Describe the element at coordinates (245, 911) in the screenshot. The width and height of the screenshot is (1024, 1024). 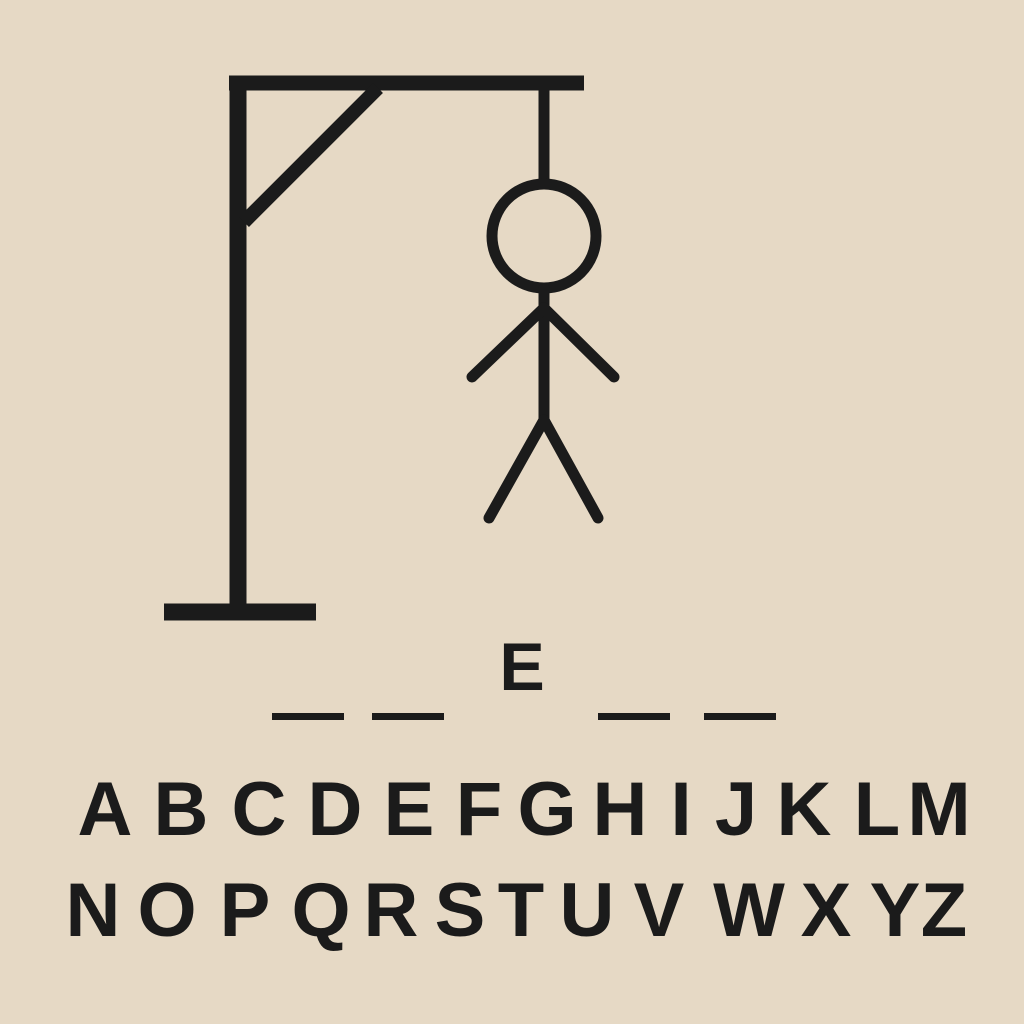
I see `letter-key-p: P` at that location.